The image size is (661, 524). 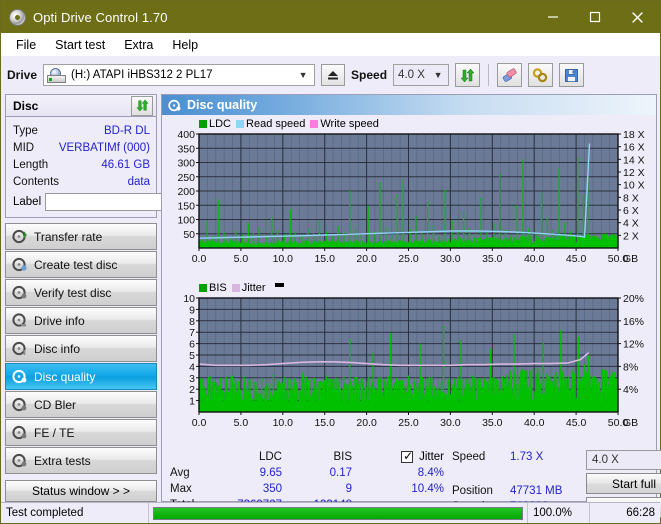 I want to click on max-jitter: 10.4%, so click(x=427, y=489).